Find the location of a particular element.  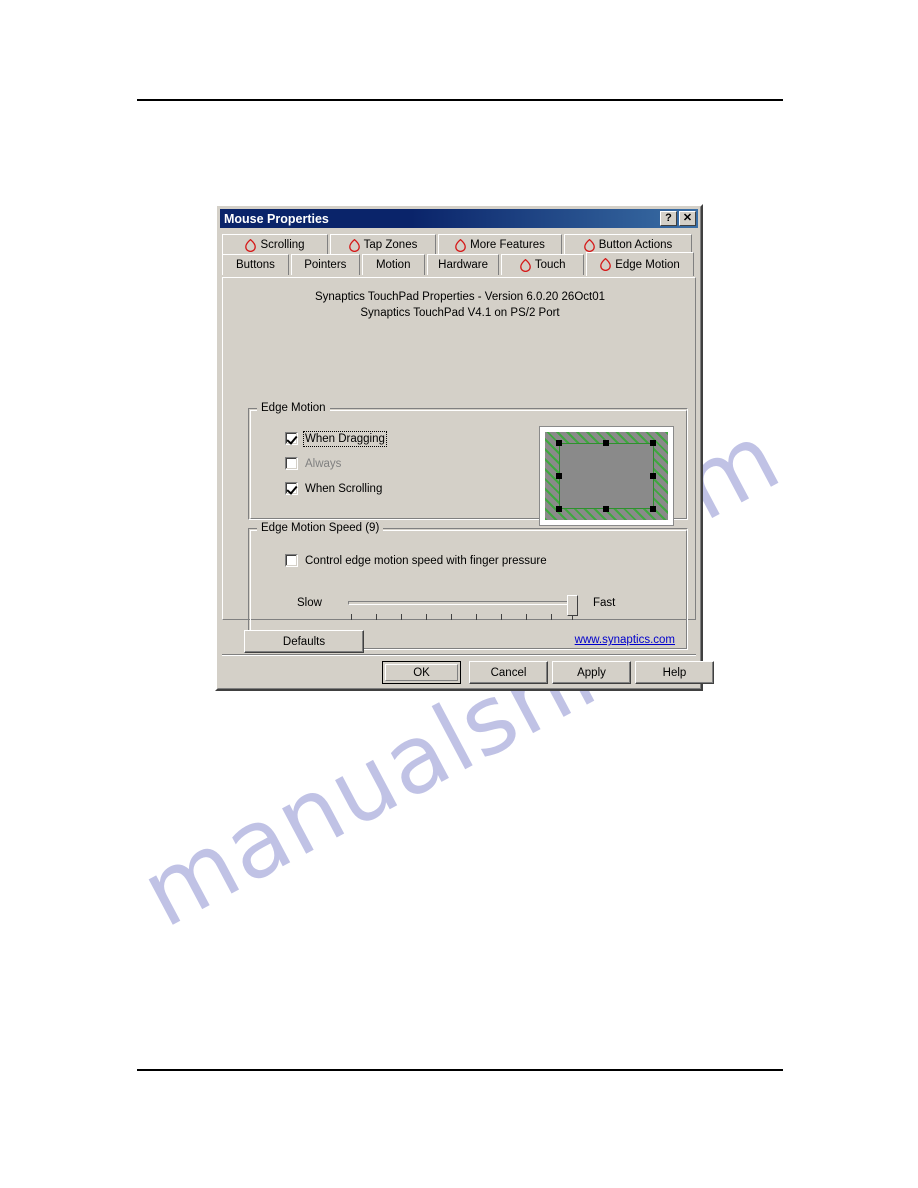

checkbox-always: Always is located at coordinates (313, 463).